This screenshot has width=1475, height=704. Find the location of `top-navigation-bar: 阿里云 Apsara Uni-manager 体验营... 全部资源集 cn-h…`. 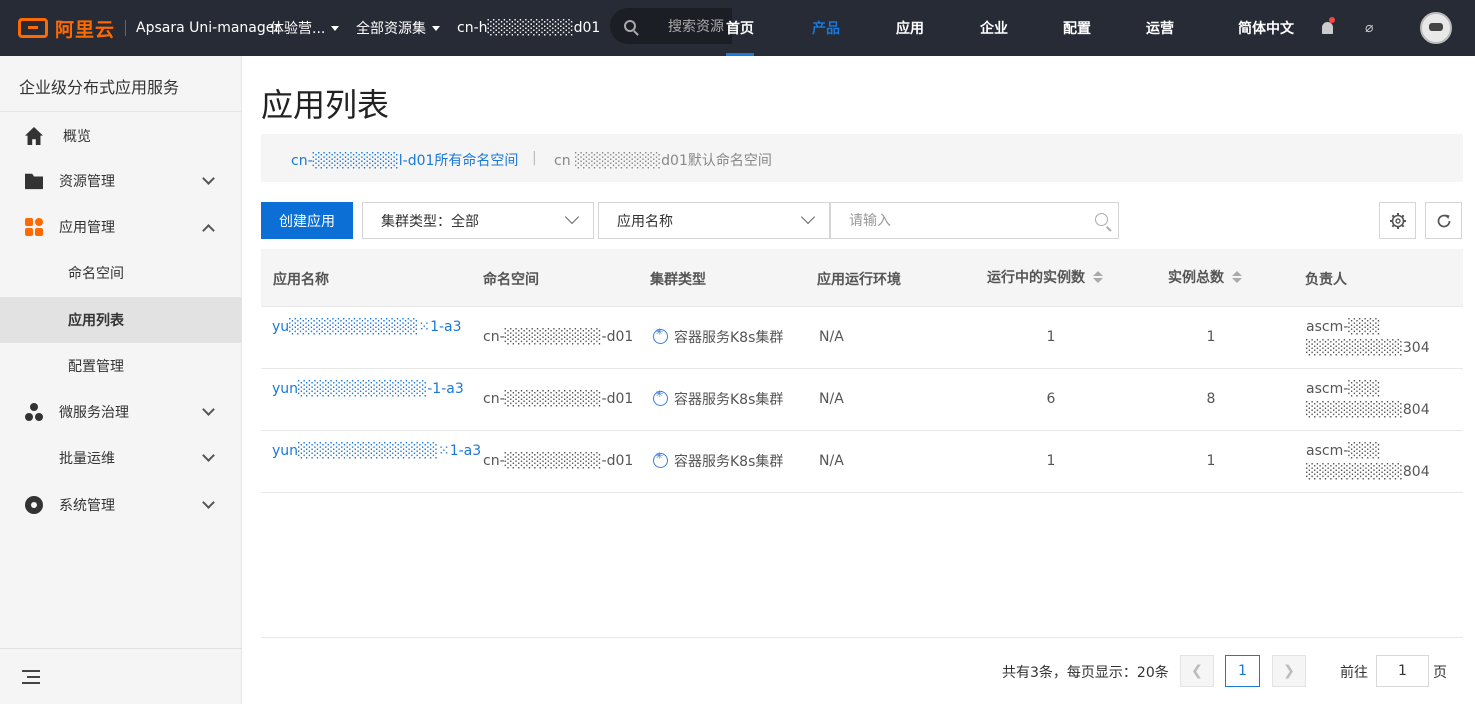

top-navigation-bar: 阿里云 Apsara Uni-manager 体验营... 全部资源集 cn-h… is located at coordinates (737, 28).